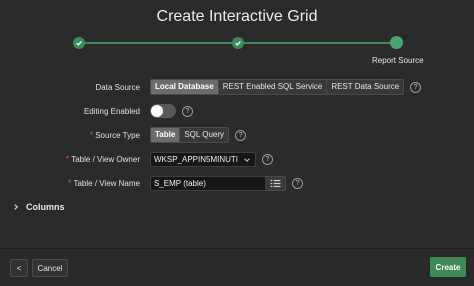 This screenshot has width=474, height=286. I want to click on source-type-row: * Source Type Table SQL Query ?, so click(237, 135).